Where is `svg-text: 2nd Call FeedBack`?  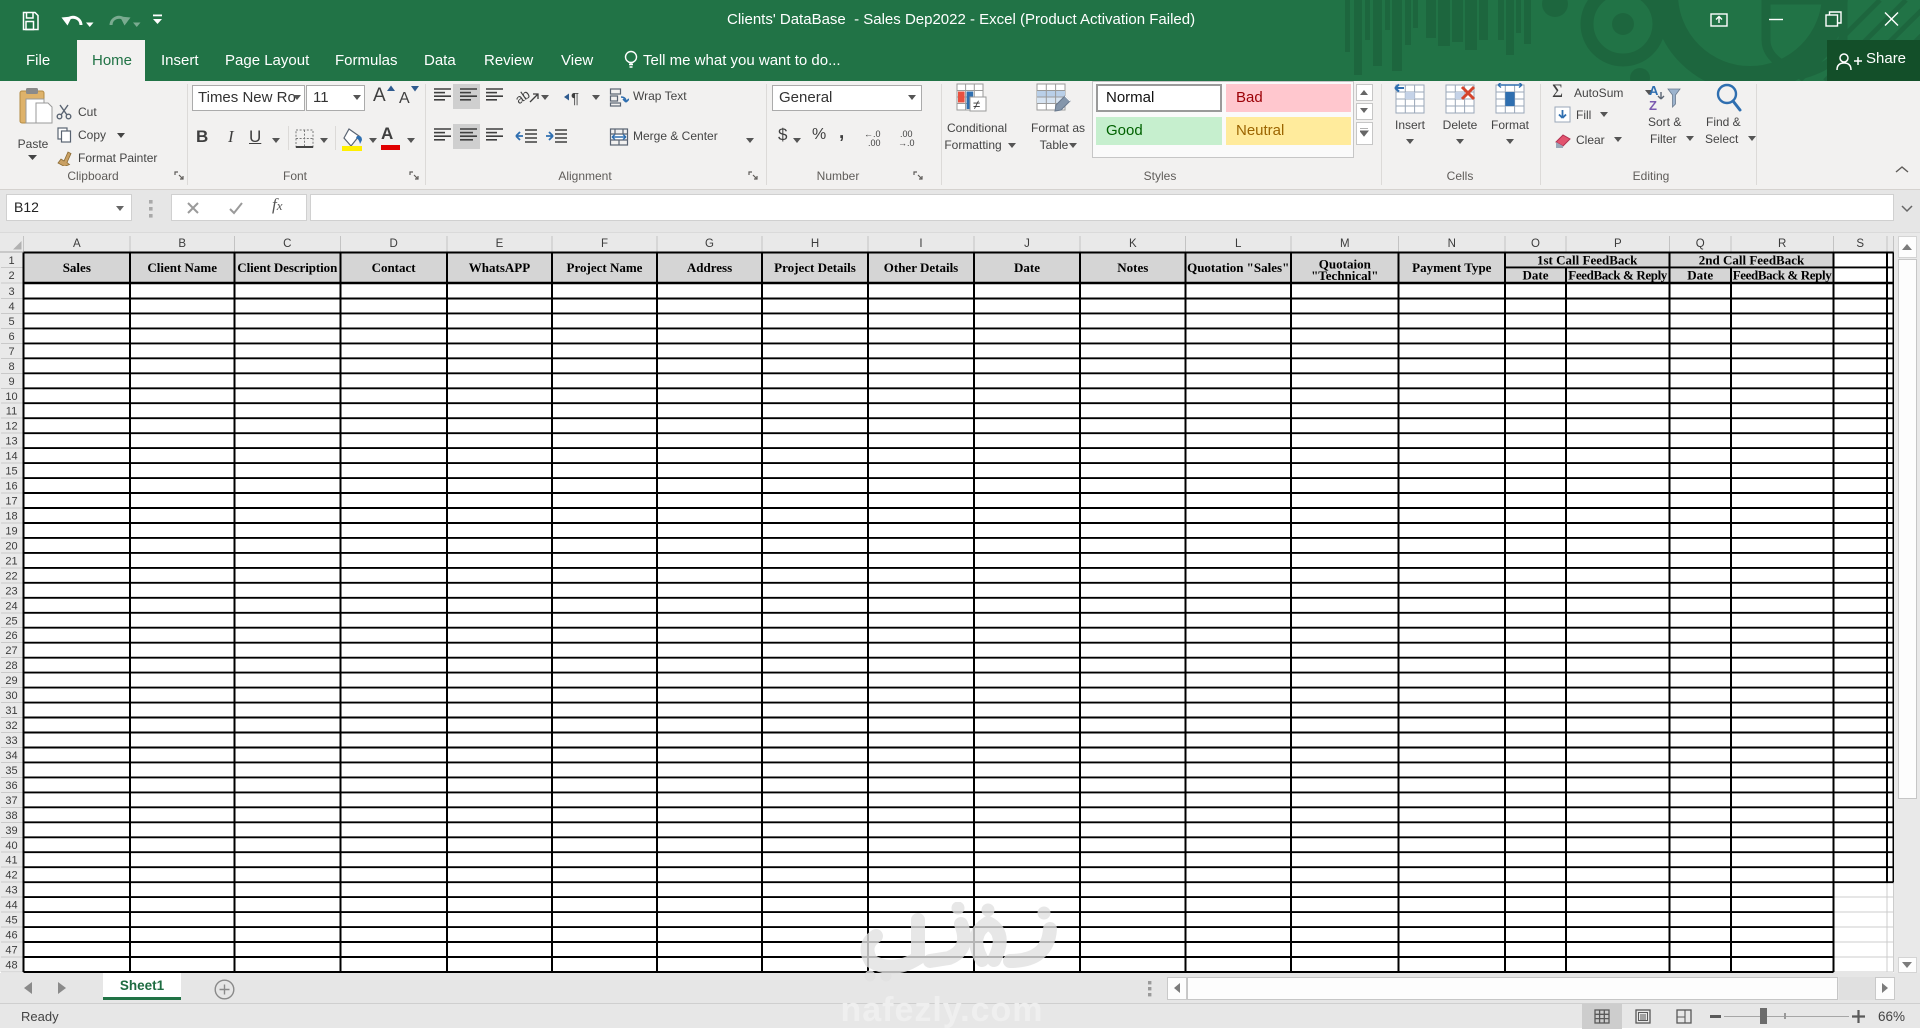 svg-text: 2nd Call FeedBack is located at coordinates (1752, 259).